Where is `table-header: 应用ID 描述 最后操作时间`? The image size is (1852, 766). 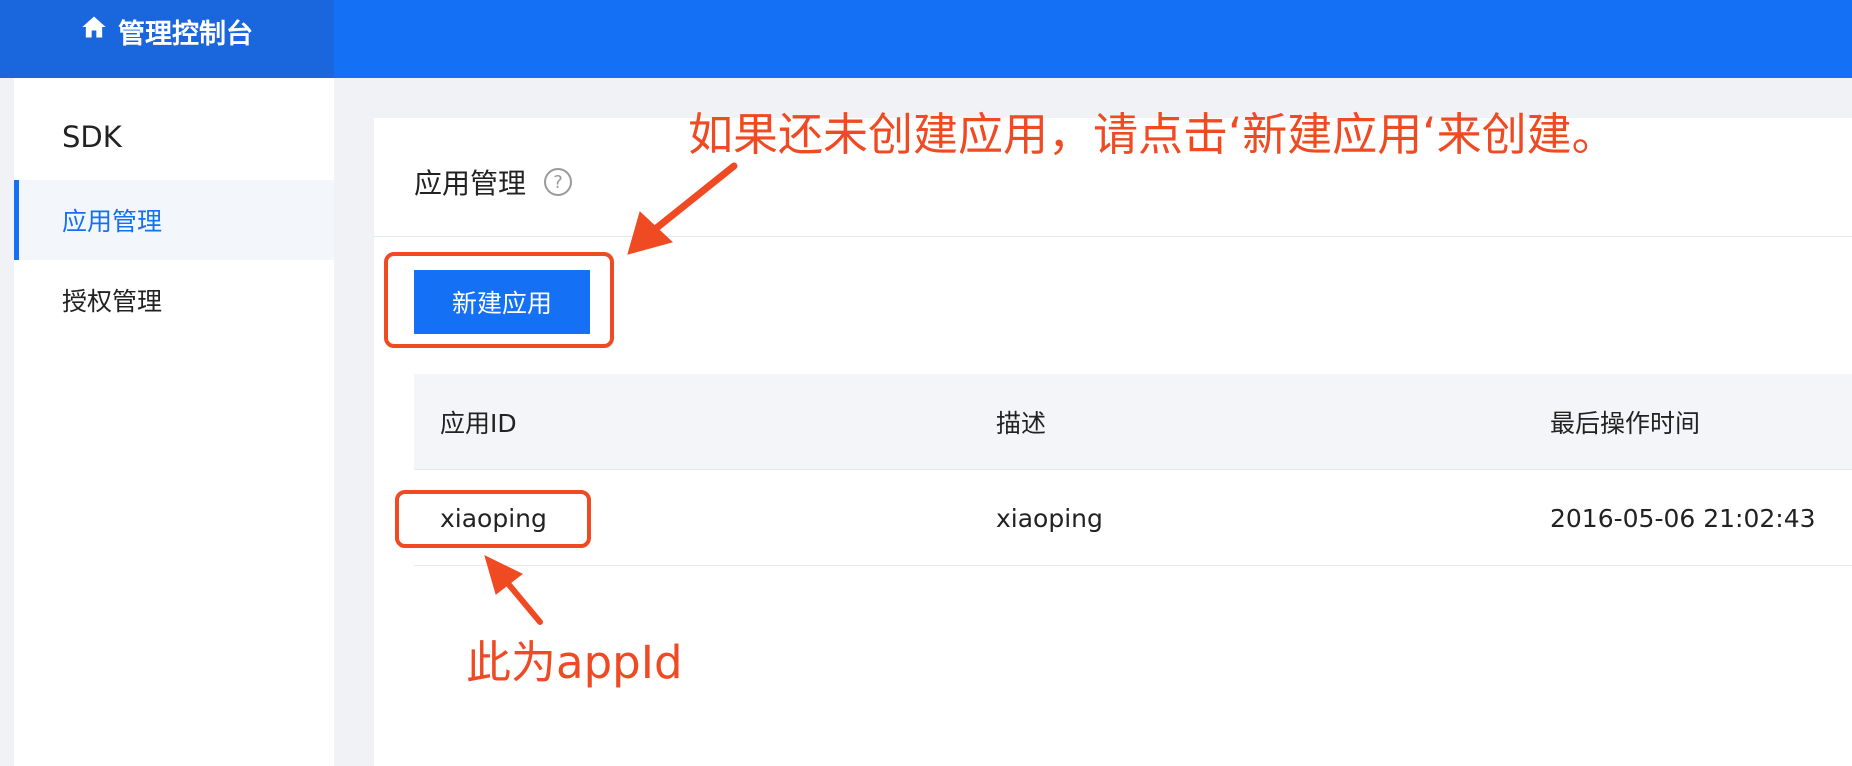
table-header: 应用ID 描述 最后操作时间 is located at coordinates (1133, 422).